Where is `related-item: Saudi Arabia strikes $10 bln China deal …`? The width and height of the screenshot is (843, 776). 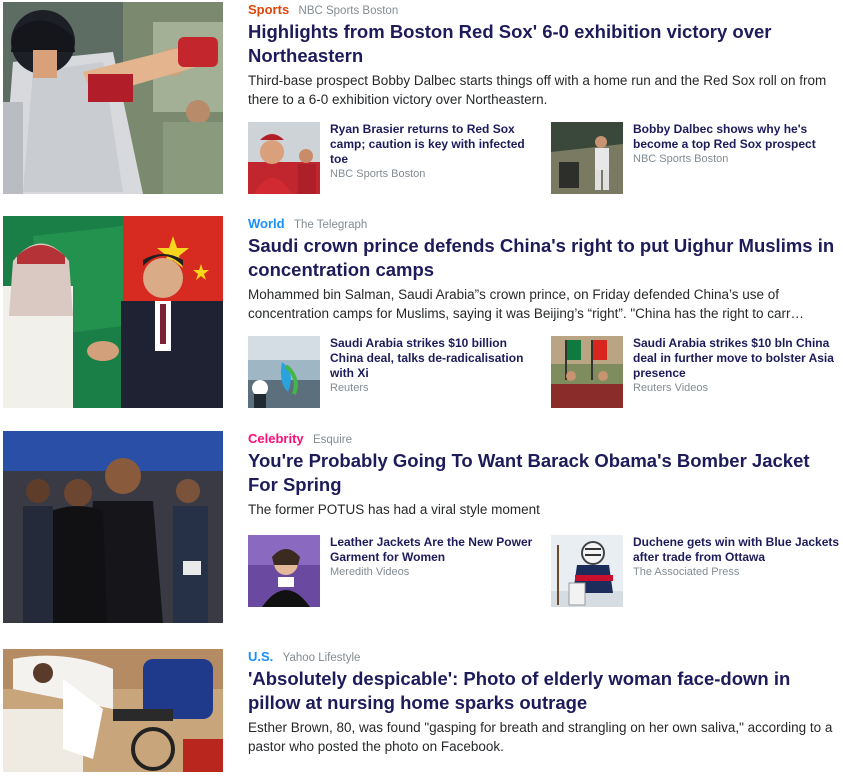
related-item: Saudi Arabia strikes $10 bln China deal … is located at coordinates (697, 372).